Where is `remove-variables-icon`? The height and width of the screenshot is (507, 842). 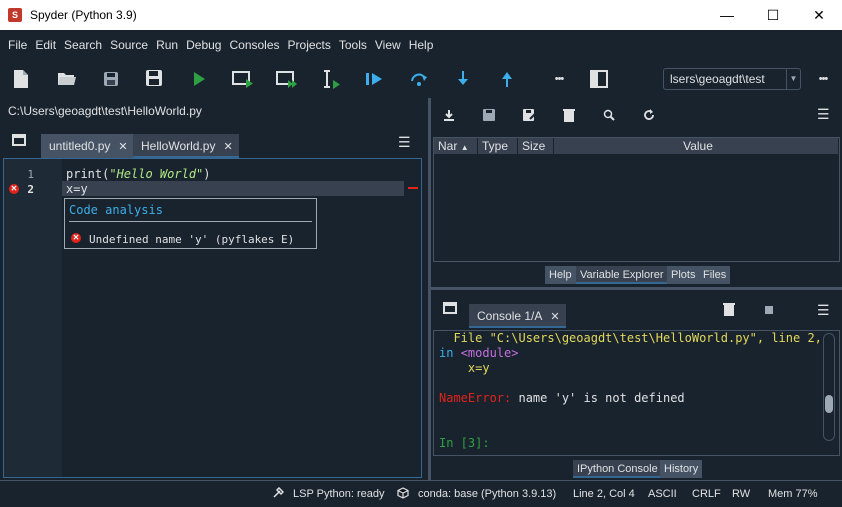
remove-variables-icon is located at coordinates (729, 310).